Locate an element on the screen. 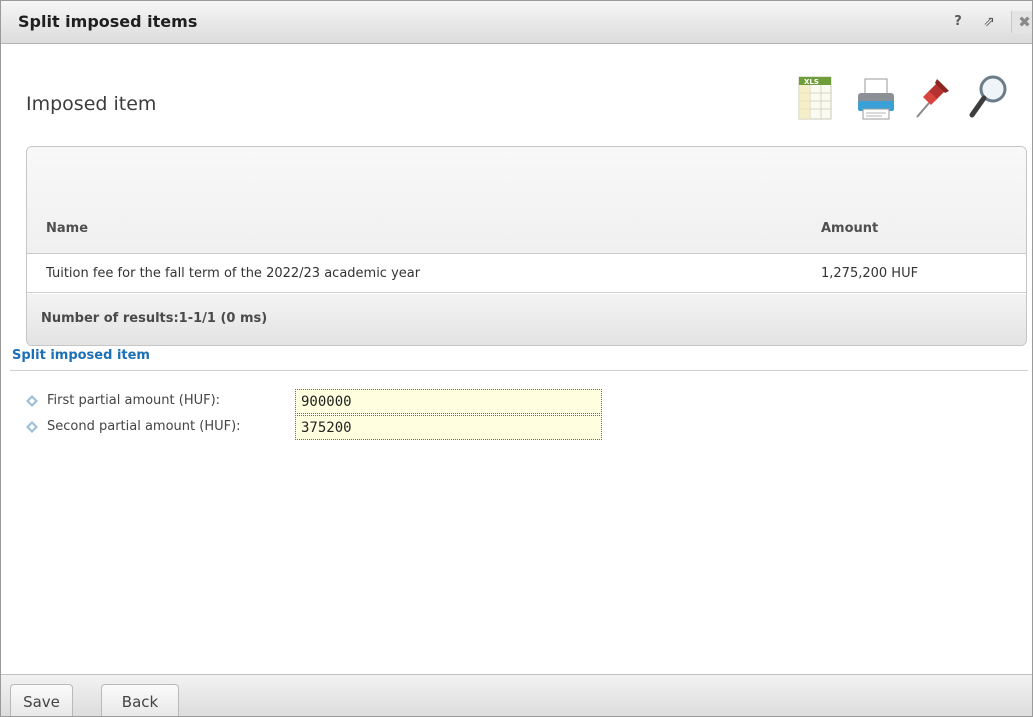 Image resolution: width=1033 pixels, height=717 pixels. column-header-amount: Amount is located at coordinates (849, 228).